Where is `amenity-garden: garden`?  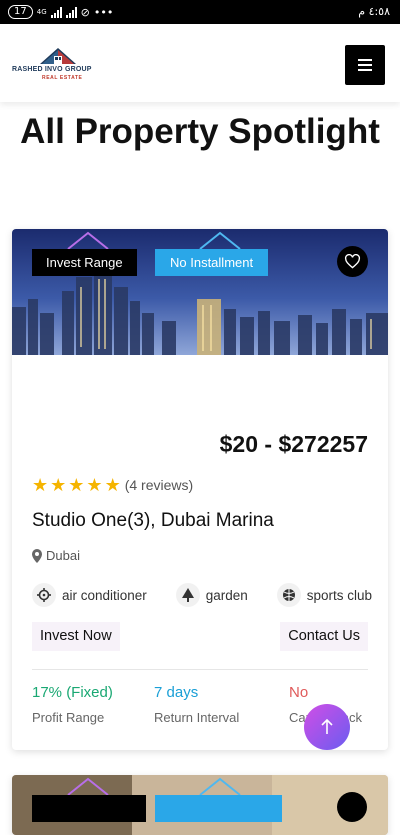 amenity-garden: garden is located at coordinates (211, 595).